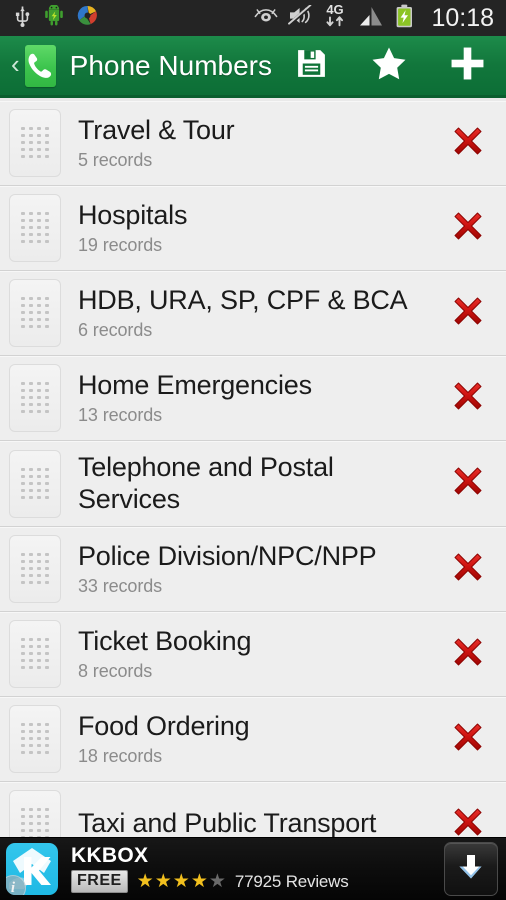 The height and width of the screenshot is (900, 506). I want to click on list-item: Travel & Tour 5 records, so click(253, 143).